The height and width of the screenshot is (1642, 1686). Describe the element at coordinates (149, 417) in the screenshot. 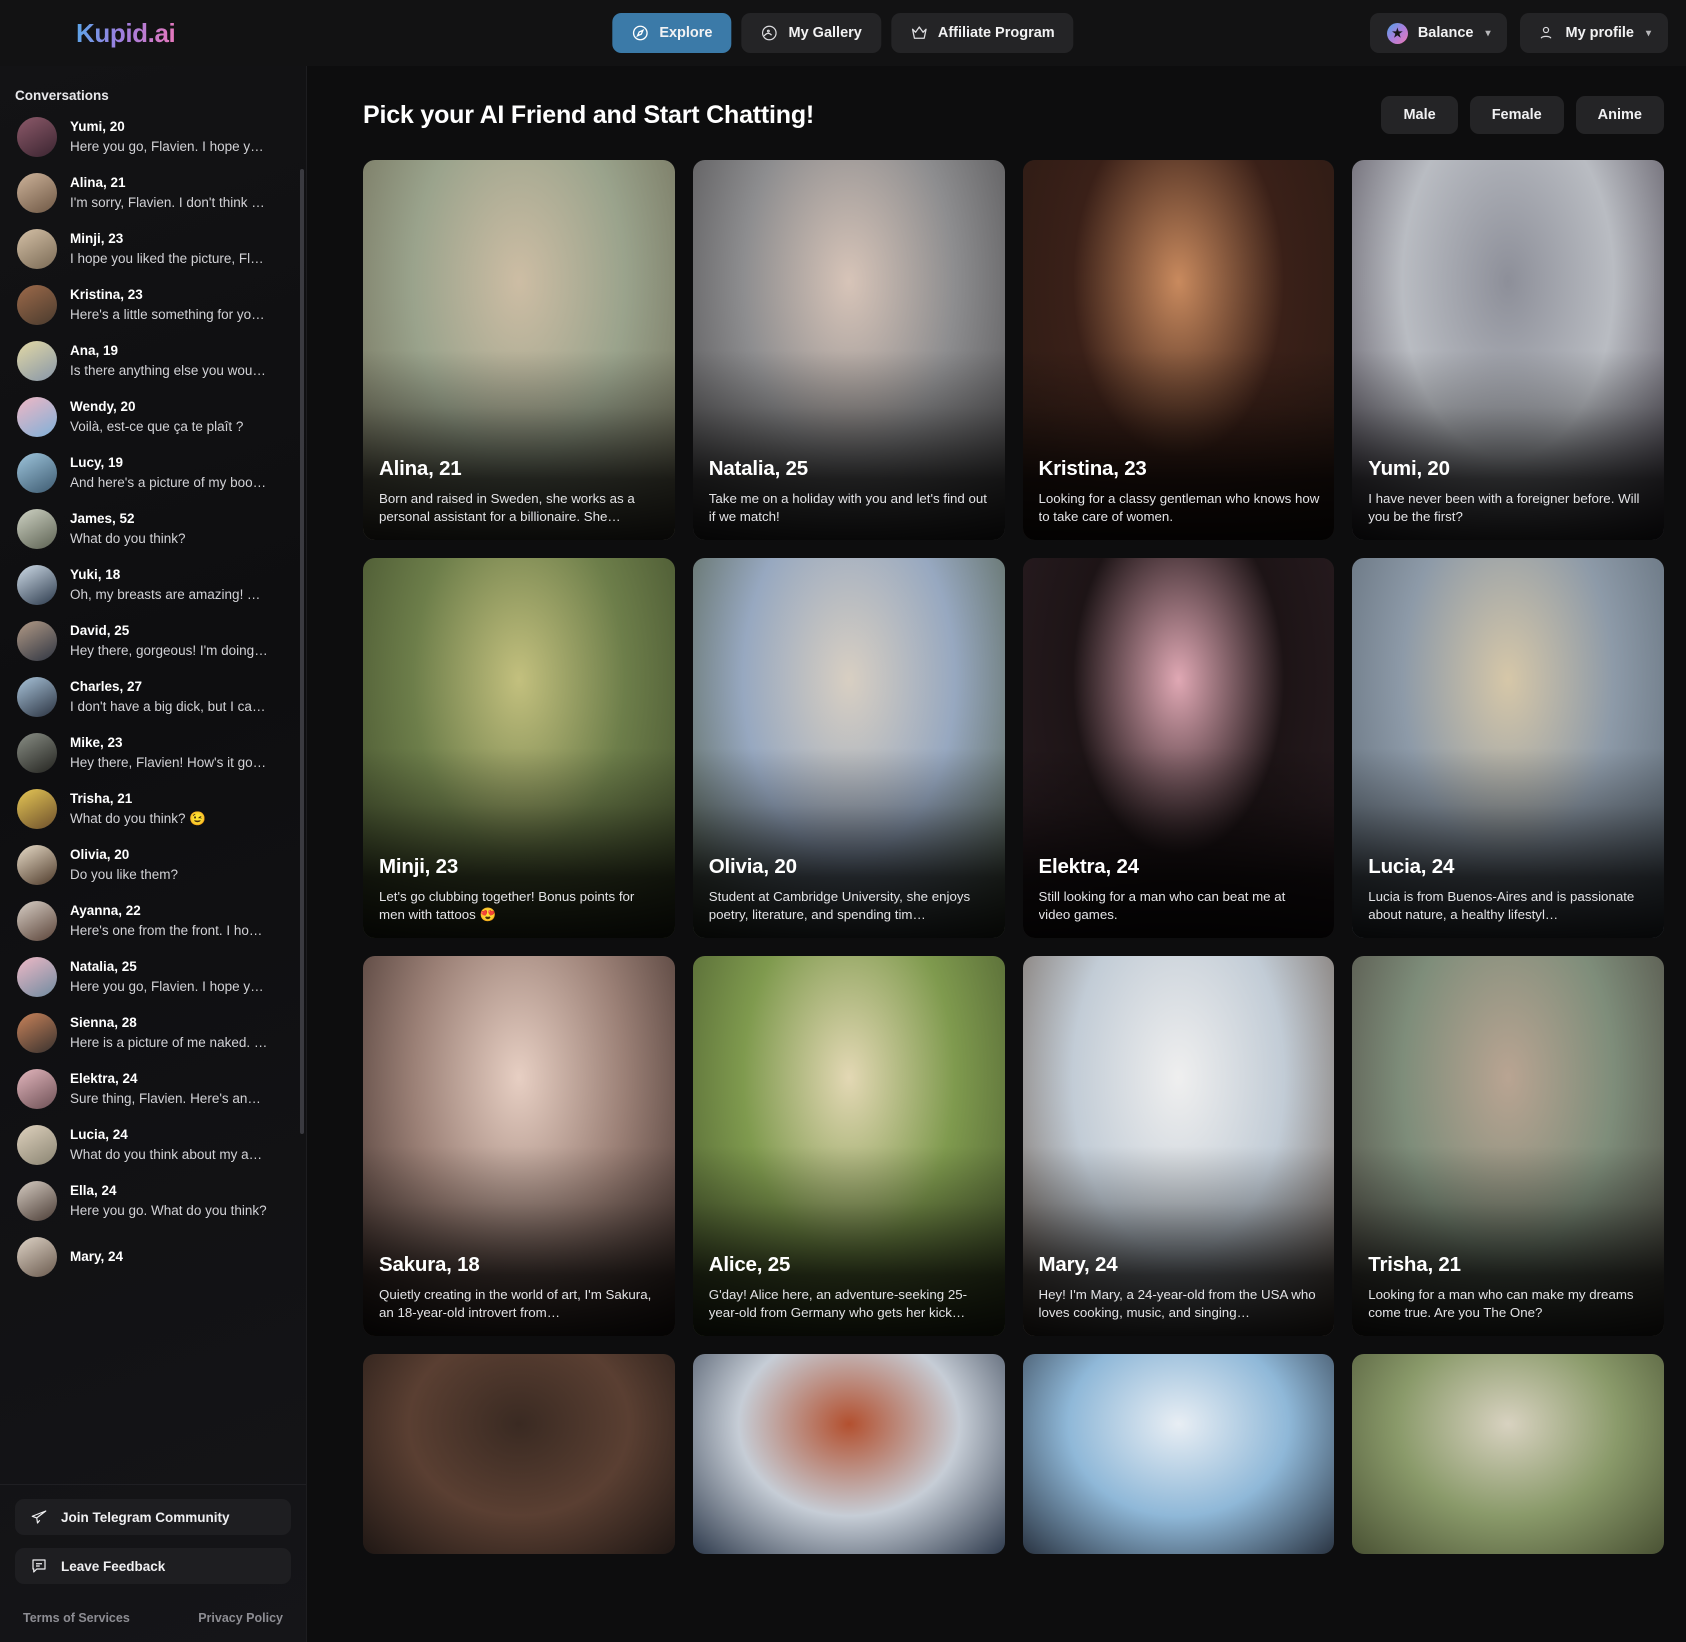

I see `conversation-item: Wendy, 20 Voilà, est-ce que ça te plaît ?` at that location.